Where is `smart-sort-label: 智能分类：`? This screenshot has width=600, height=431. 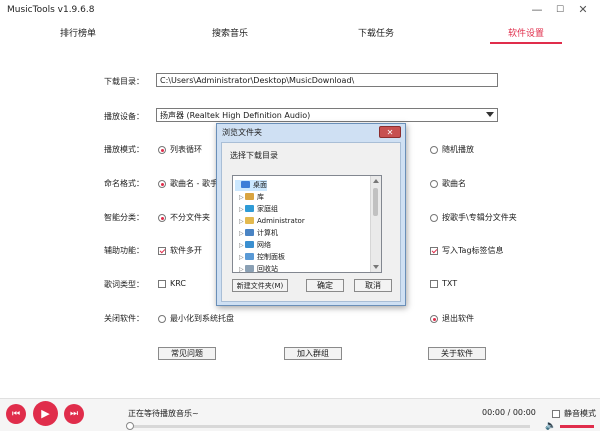
smart-sort-label: 智能分类： is located at coordinates (124, 217).